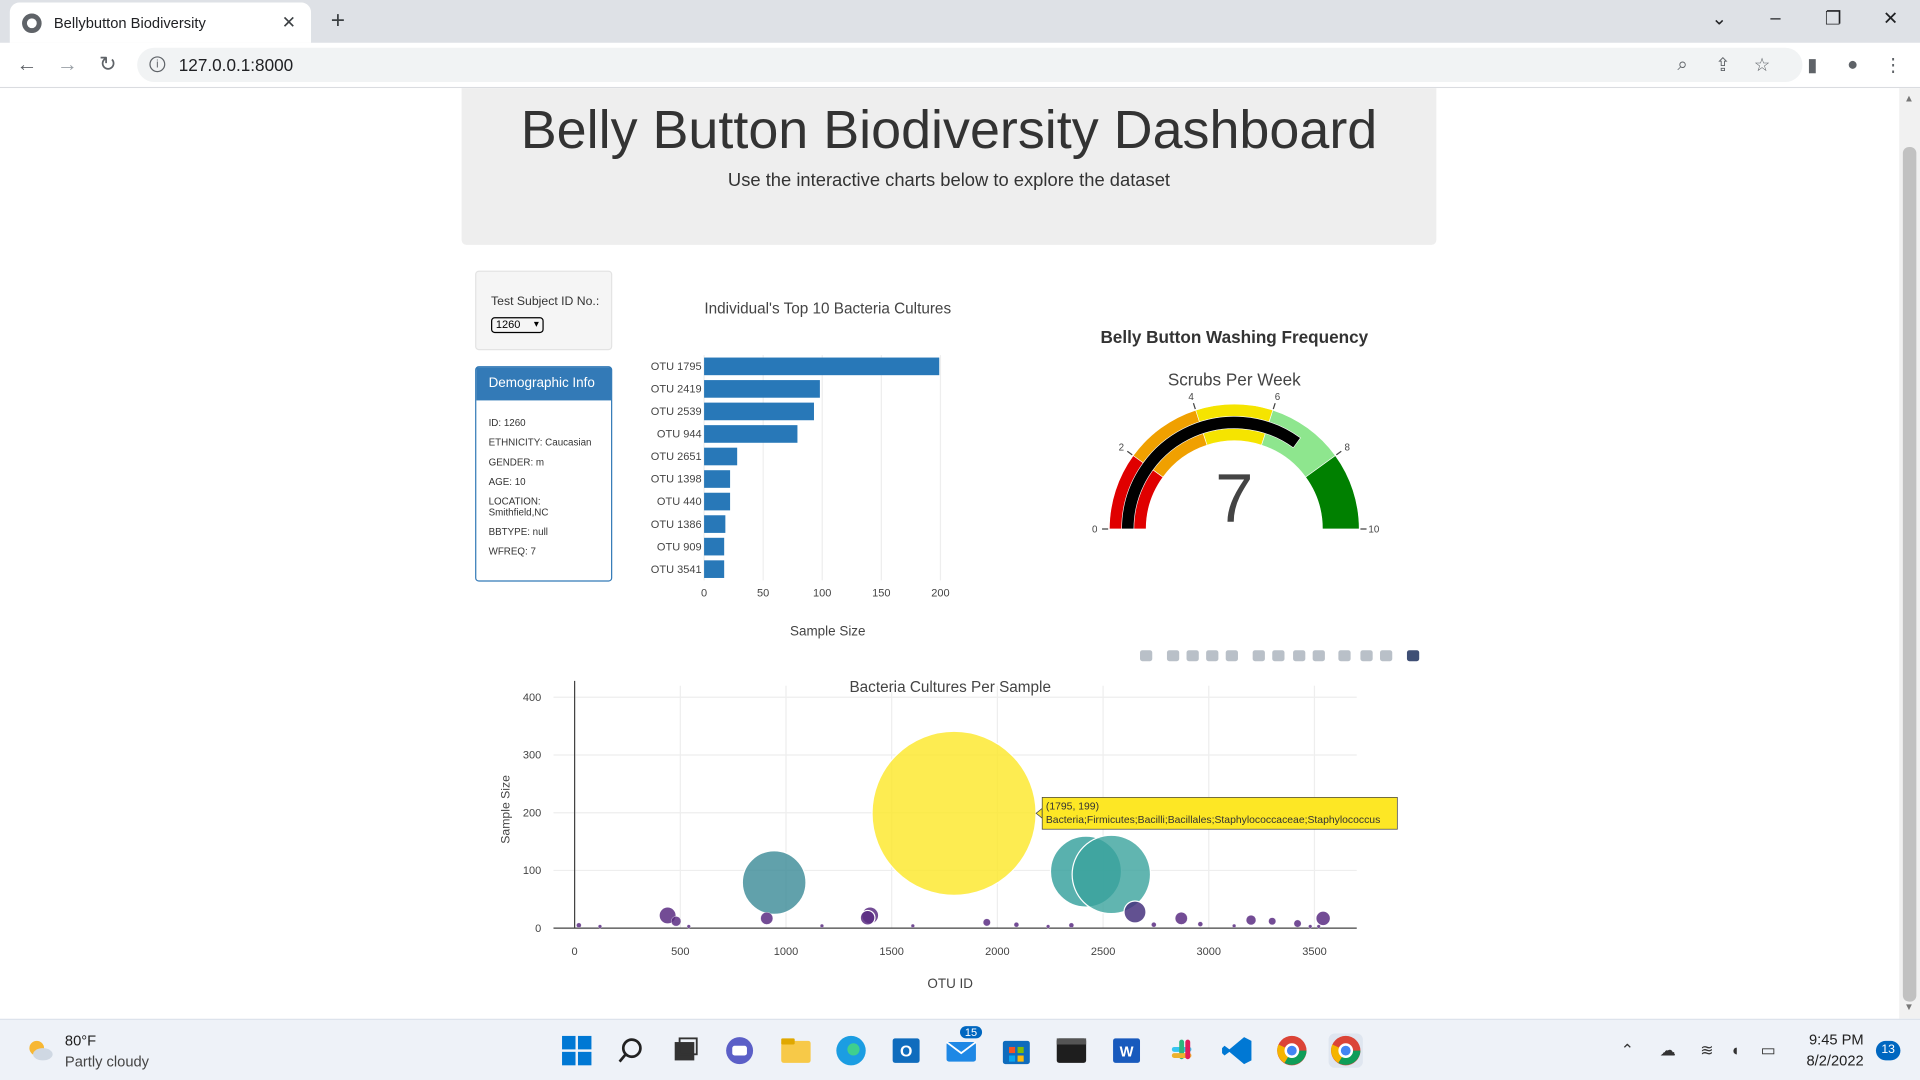  What do you see at coordinates (763, 593) in the screenshot?
I see `bar-x-tick-label: 50` at bounding box center [763, 593].